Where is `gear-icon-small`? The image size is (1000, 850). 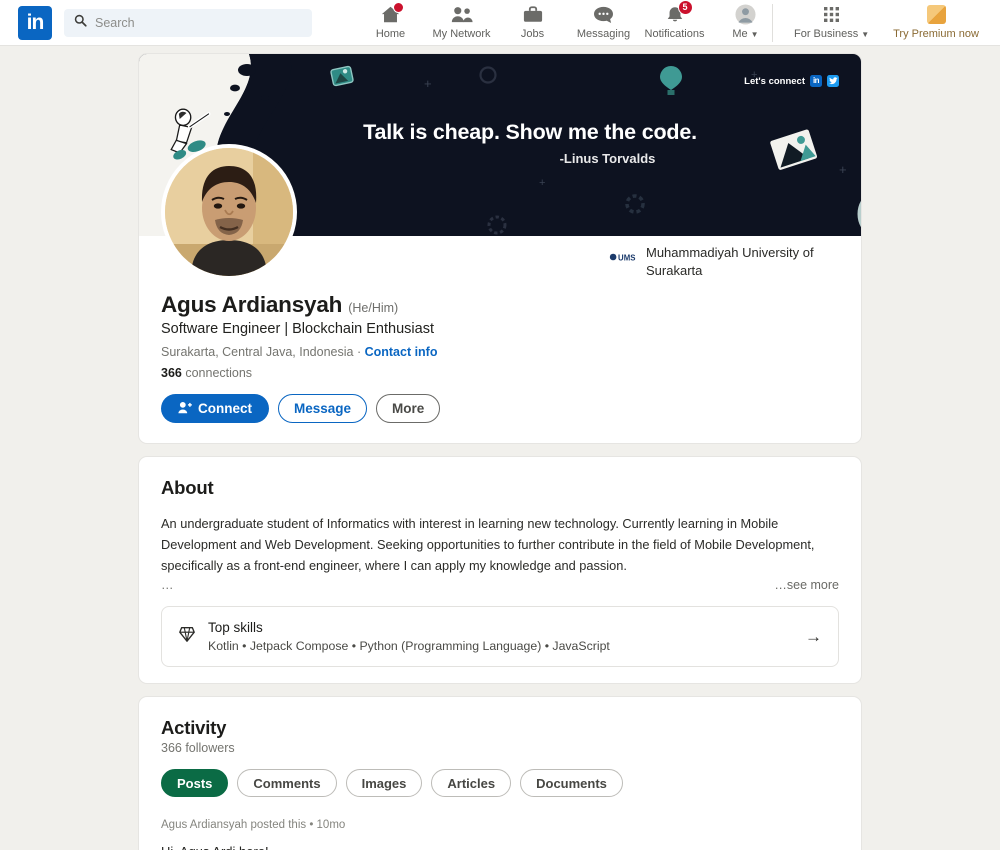
gear-icon-small is located at coordinates (635, 204).